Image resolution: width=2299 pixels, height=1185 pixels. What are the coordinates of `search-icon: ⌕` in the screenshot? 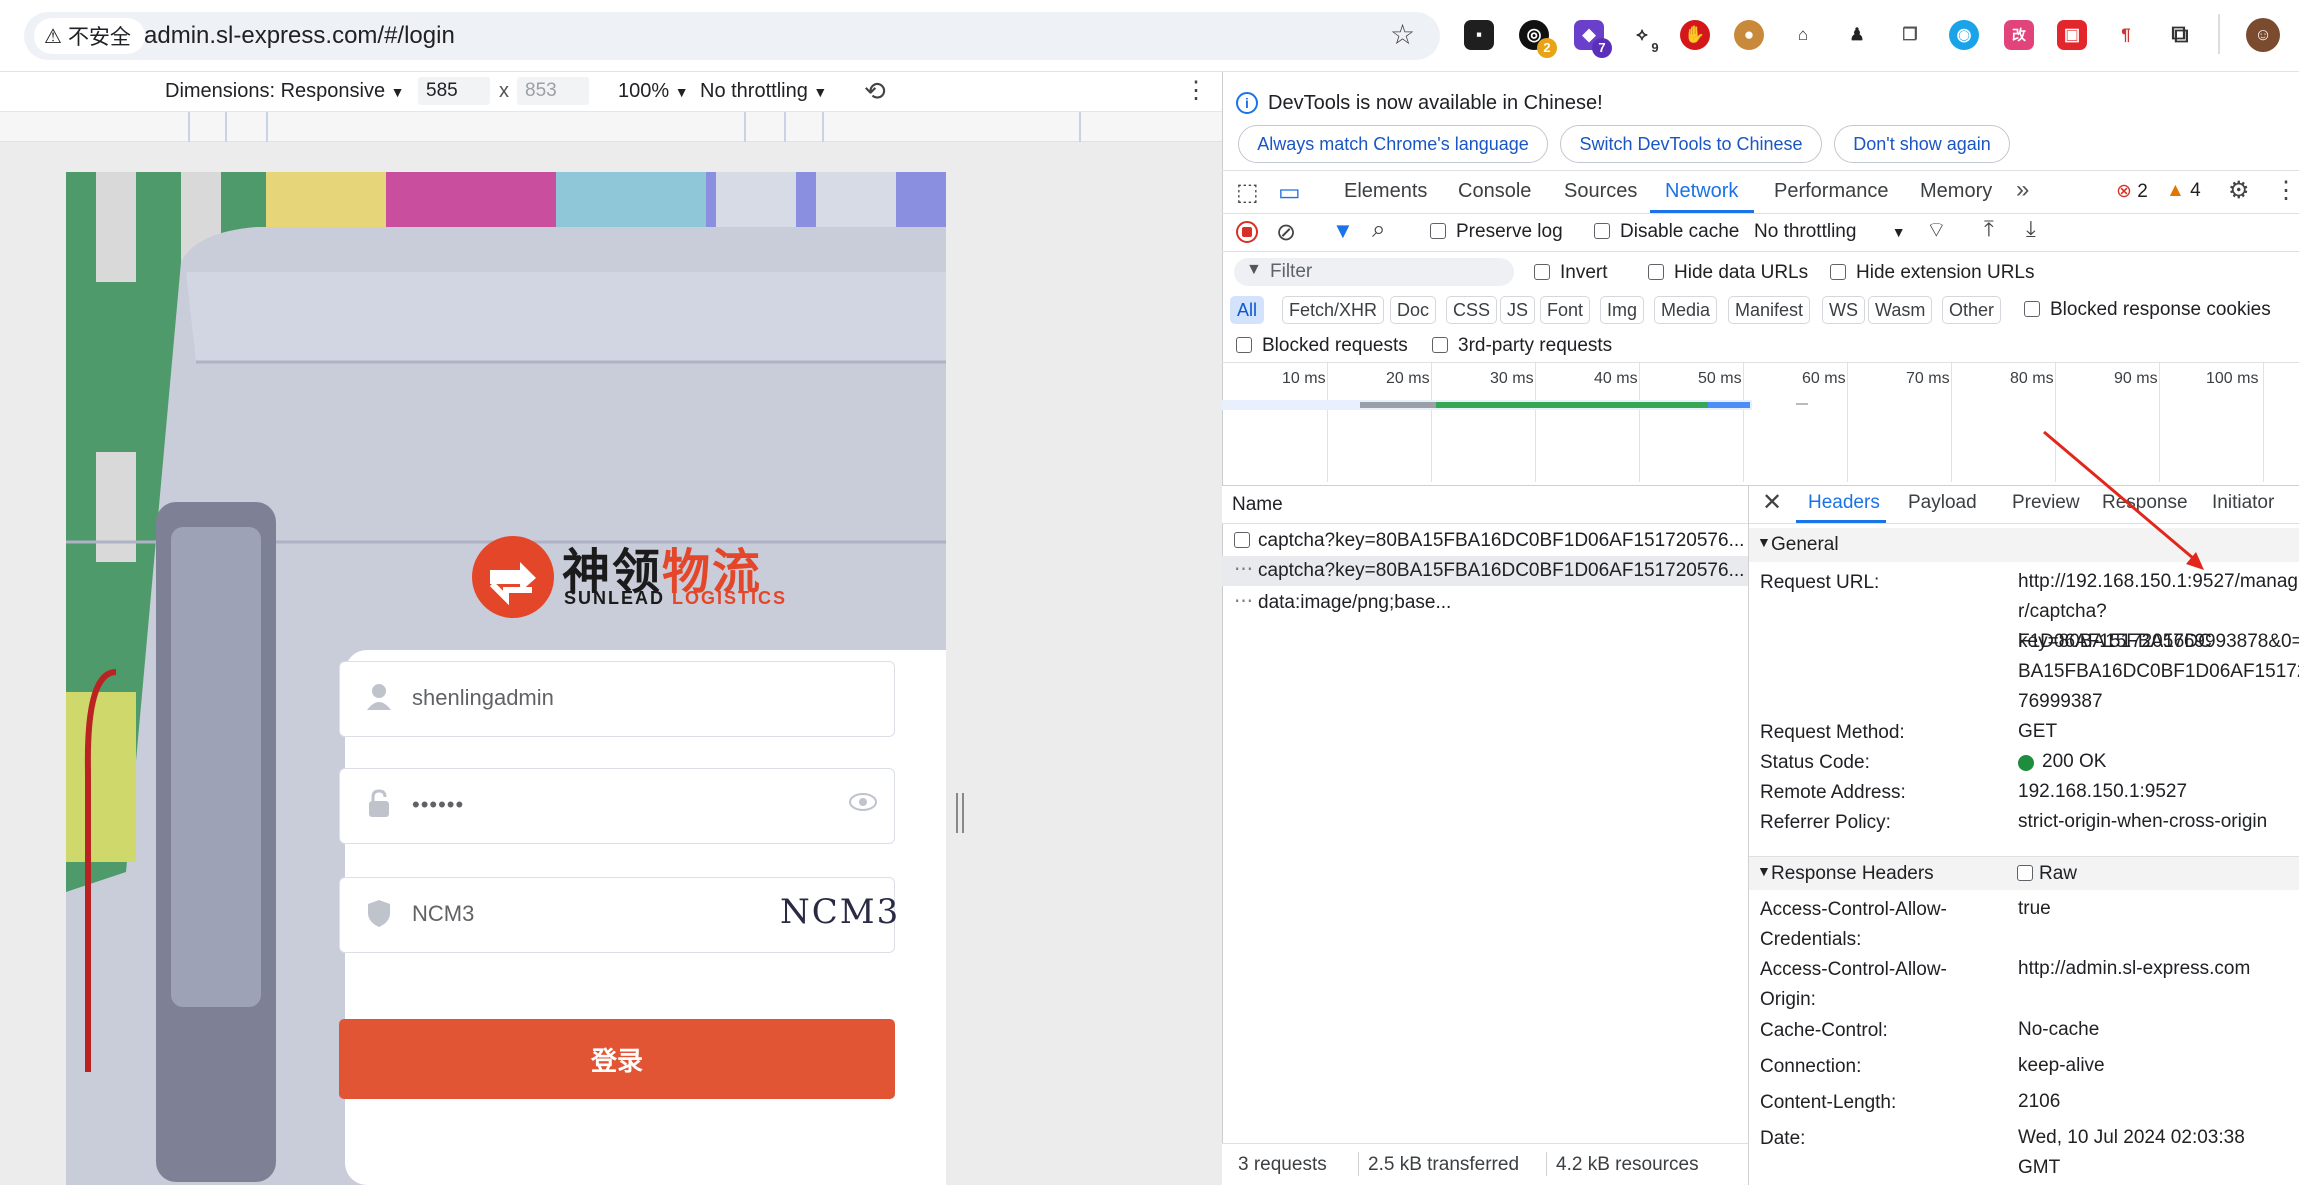 It's located at (1378, 230).